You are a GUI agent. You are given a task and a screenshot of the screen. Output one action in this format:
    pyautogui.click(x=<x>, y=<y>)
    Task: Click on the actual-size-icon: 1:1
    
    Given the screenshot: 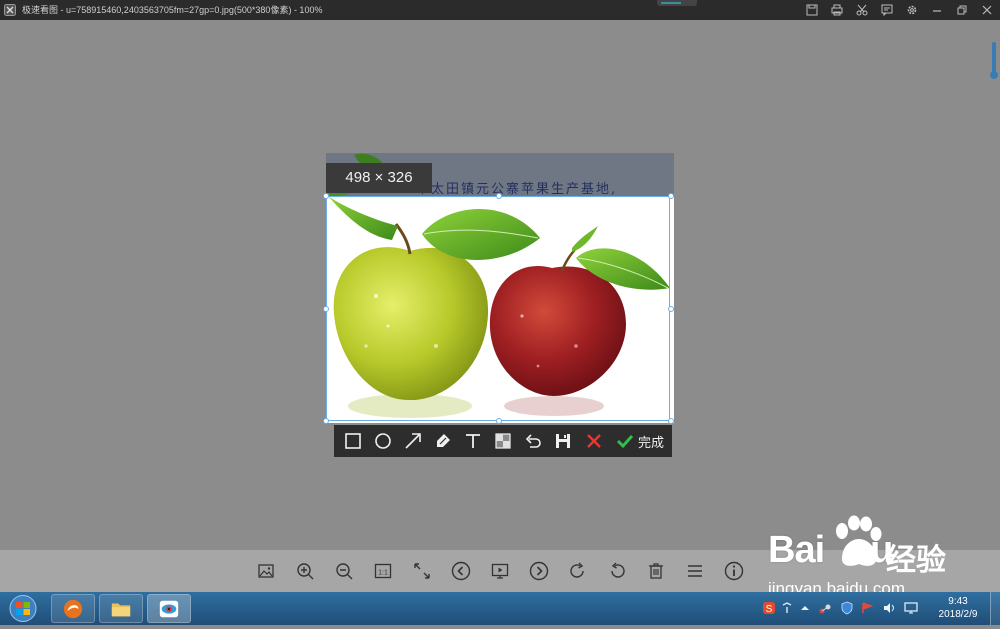 What is the action you would take?
    pyautogui.click(x=383, y=571)
    